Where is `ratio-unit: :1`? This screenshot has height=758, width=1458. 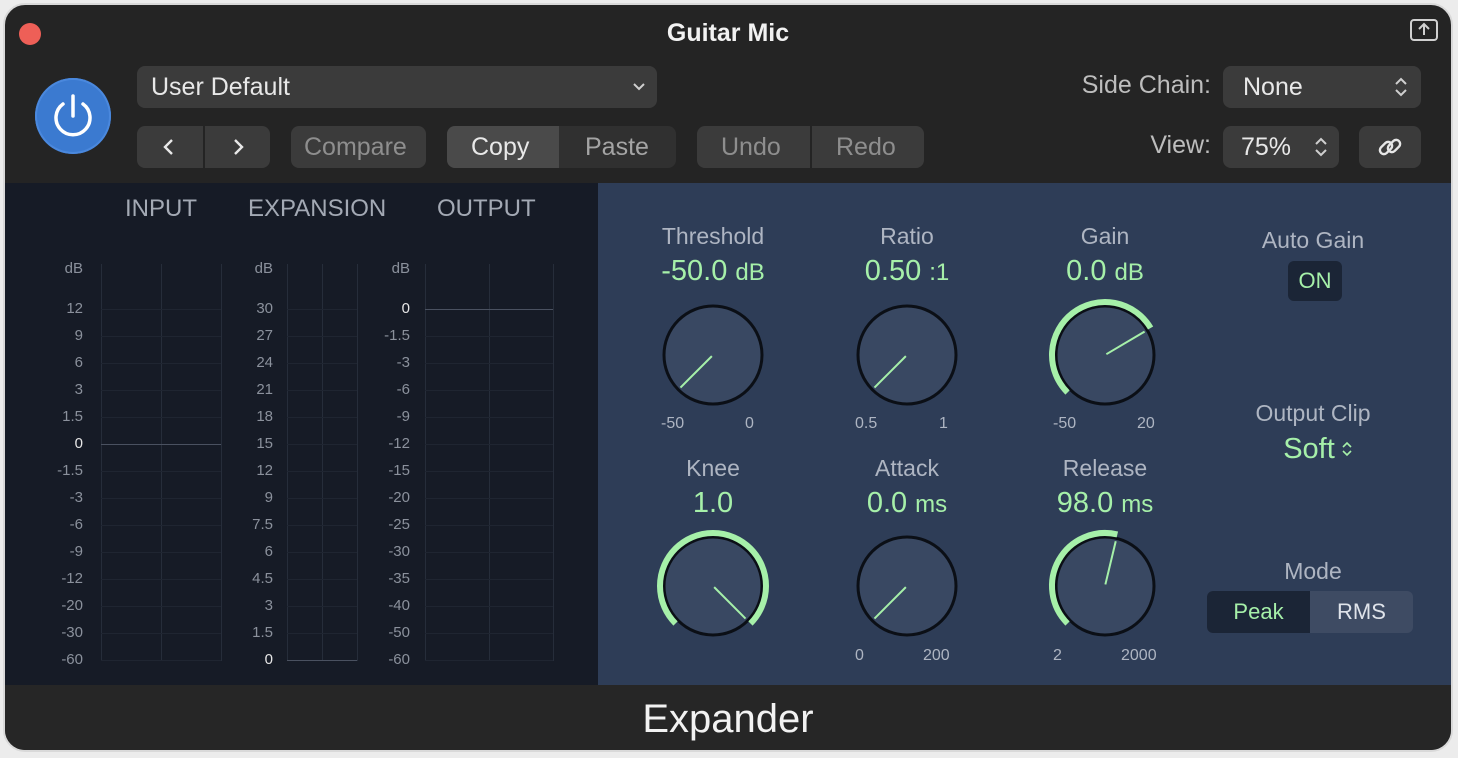
ratio-unit: :1 is located at coordinates (939, 272).